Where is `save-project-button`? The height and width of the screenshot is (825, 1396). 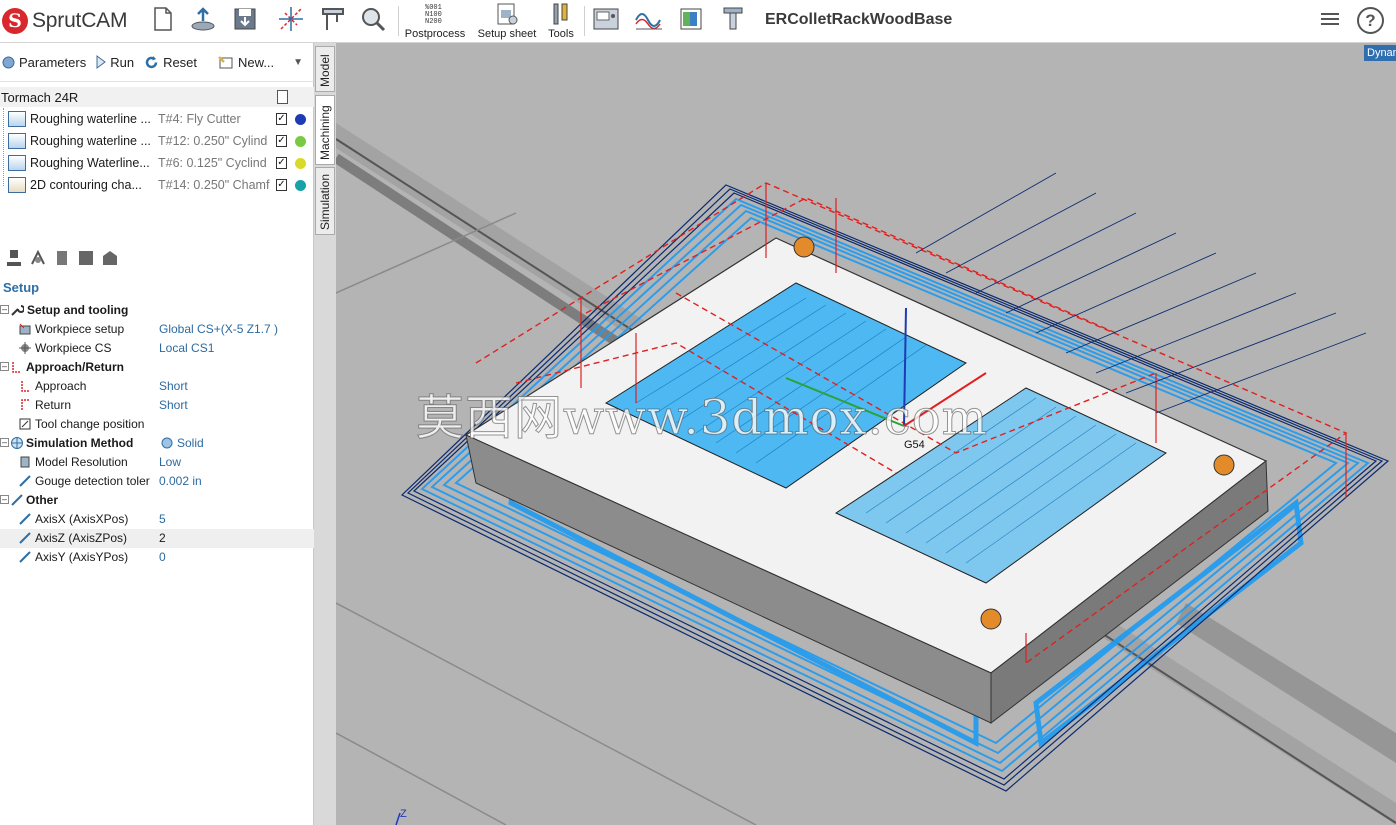 save-project-button is located at coordinates (245, 19).